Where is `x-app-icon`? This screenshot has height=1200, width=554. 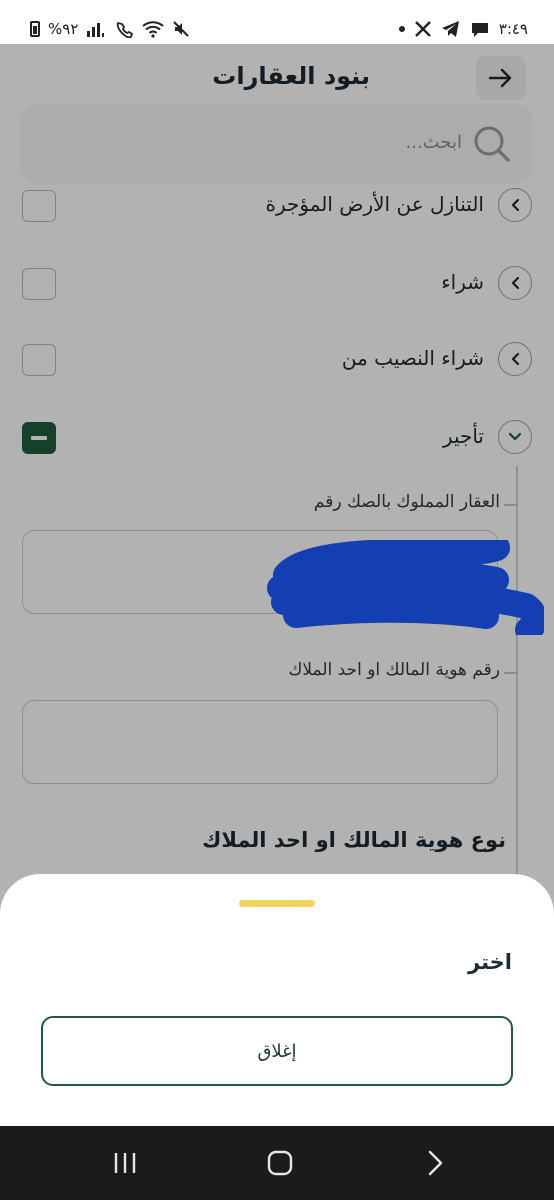 x-app-icon is located at coordinates (422, 29).